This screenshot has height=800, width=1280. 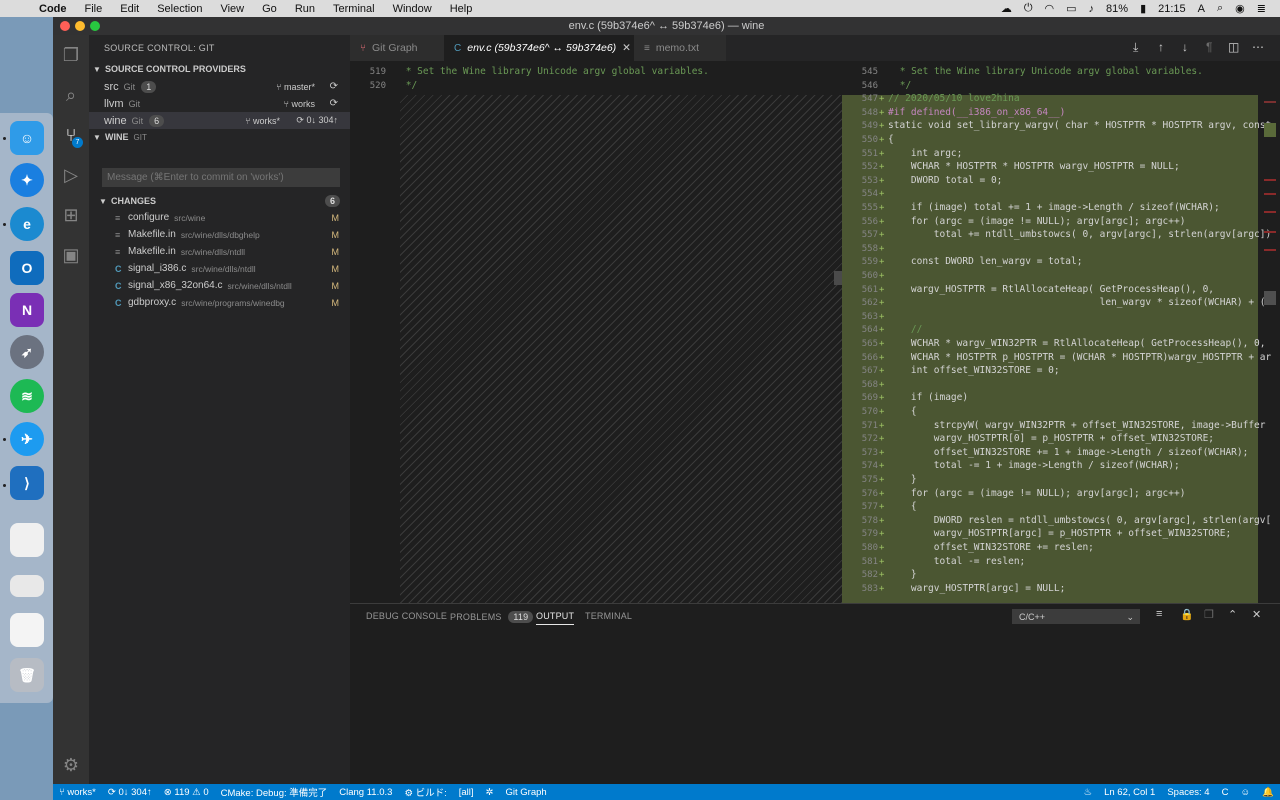 What do you see at coordinates (492, 617) in the screenshot?
I see `tab-problems: PROBLEMS 119` at bounding box center [492, 617].